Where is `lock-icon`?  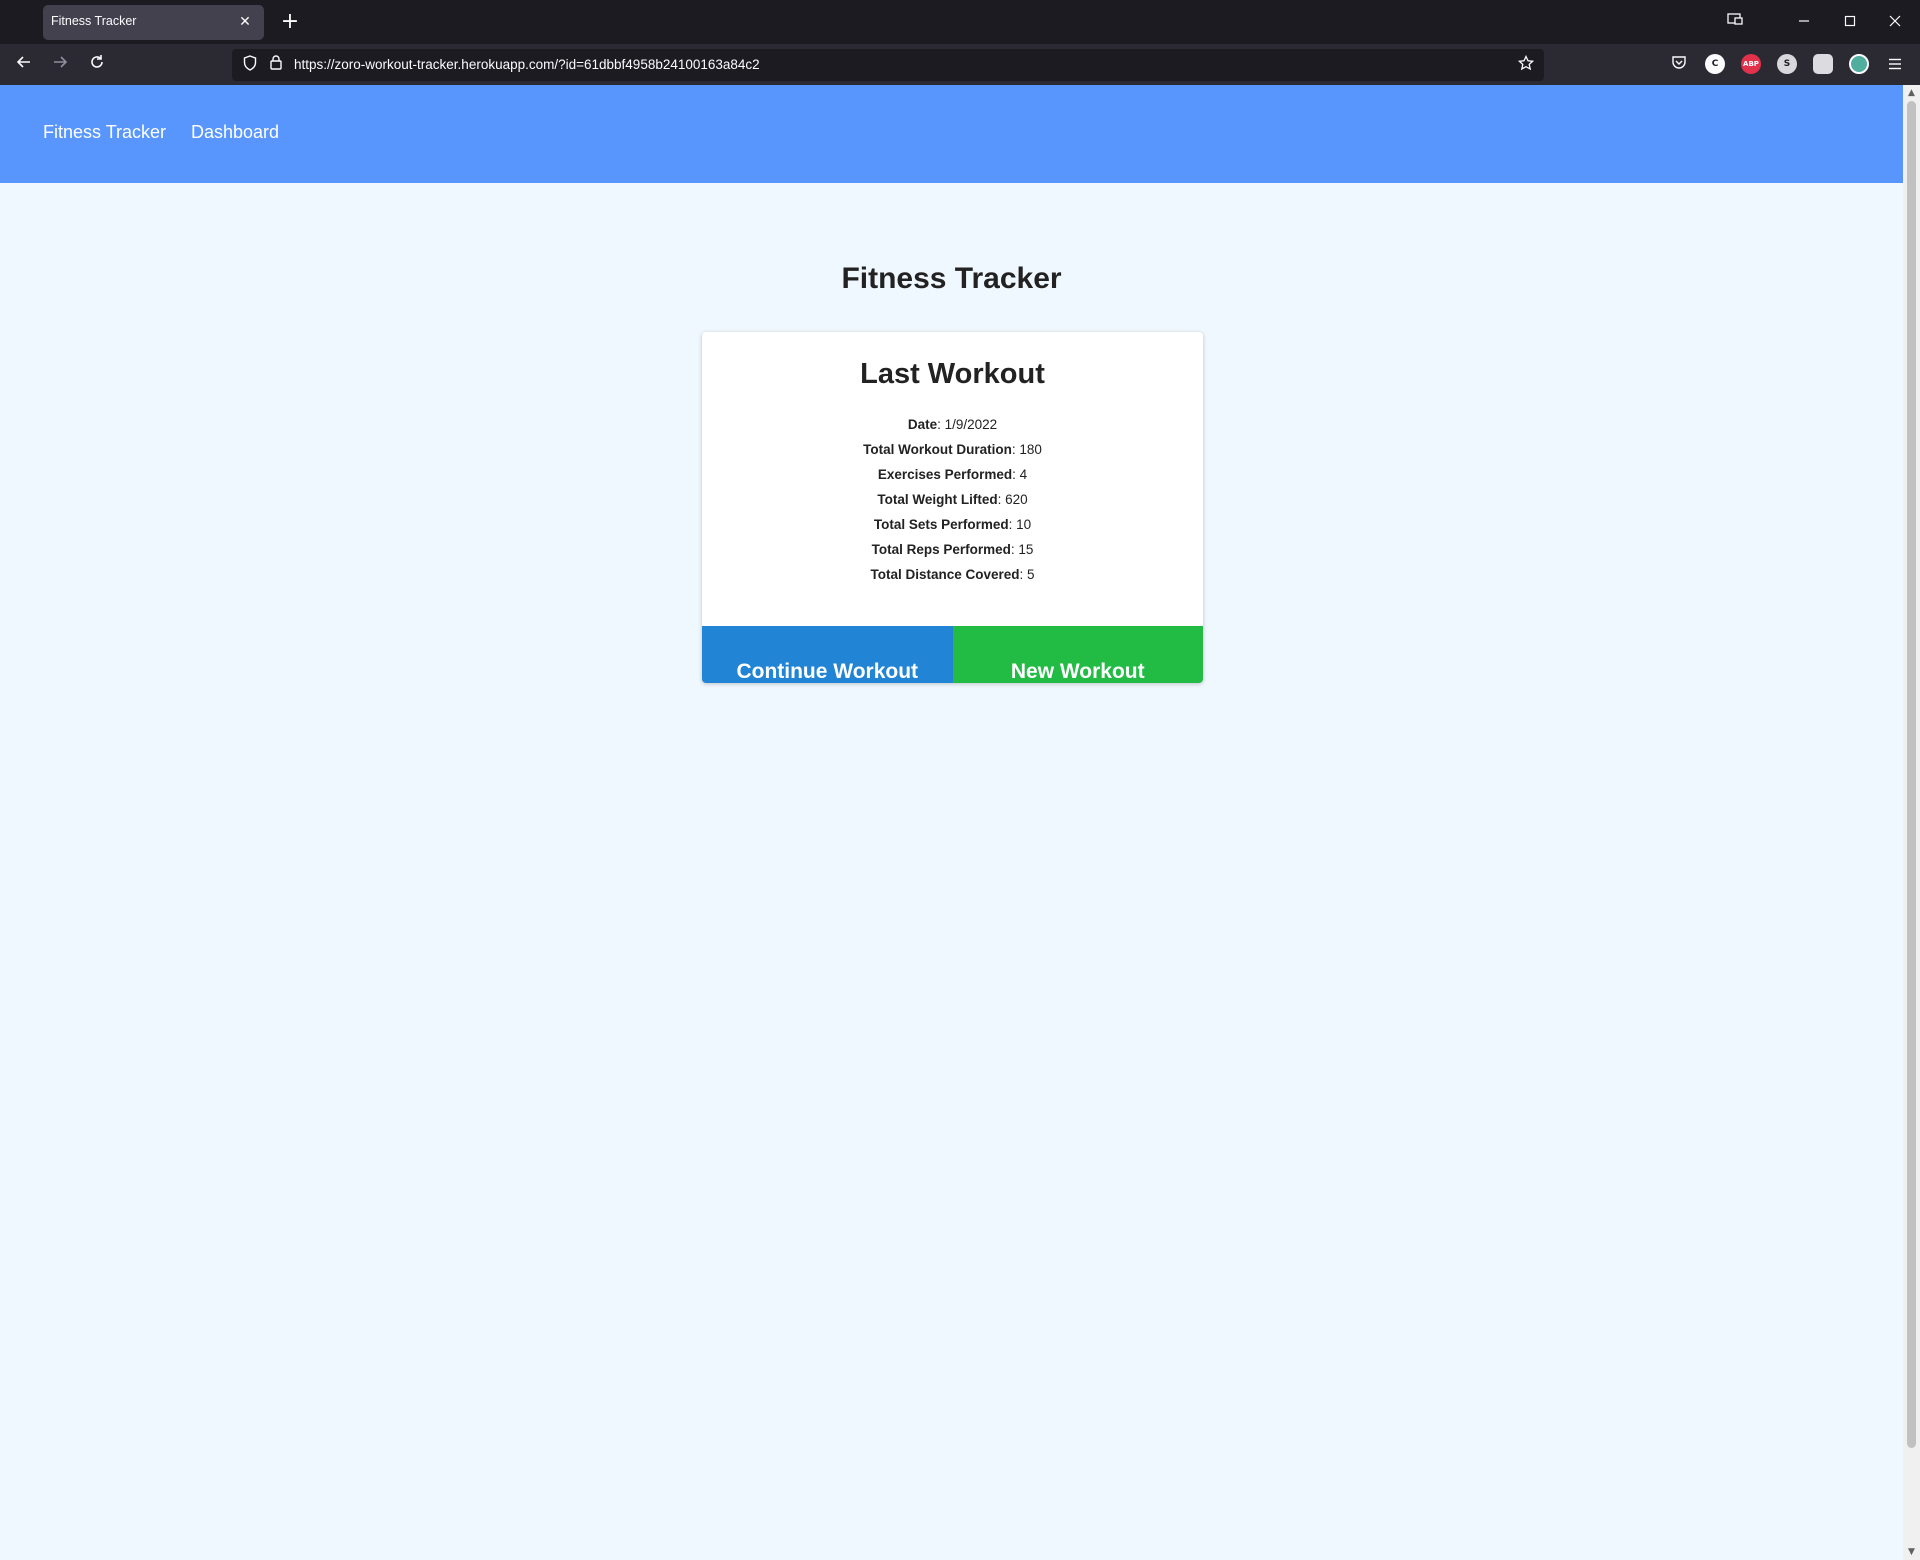 lock-icon is located at coordinates (276, 65).